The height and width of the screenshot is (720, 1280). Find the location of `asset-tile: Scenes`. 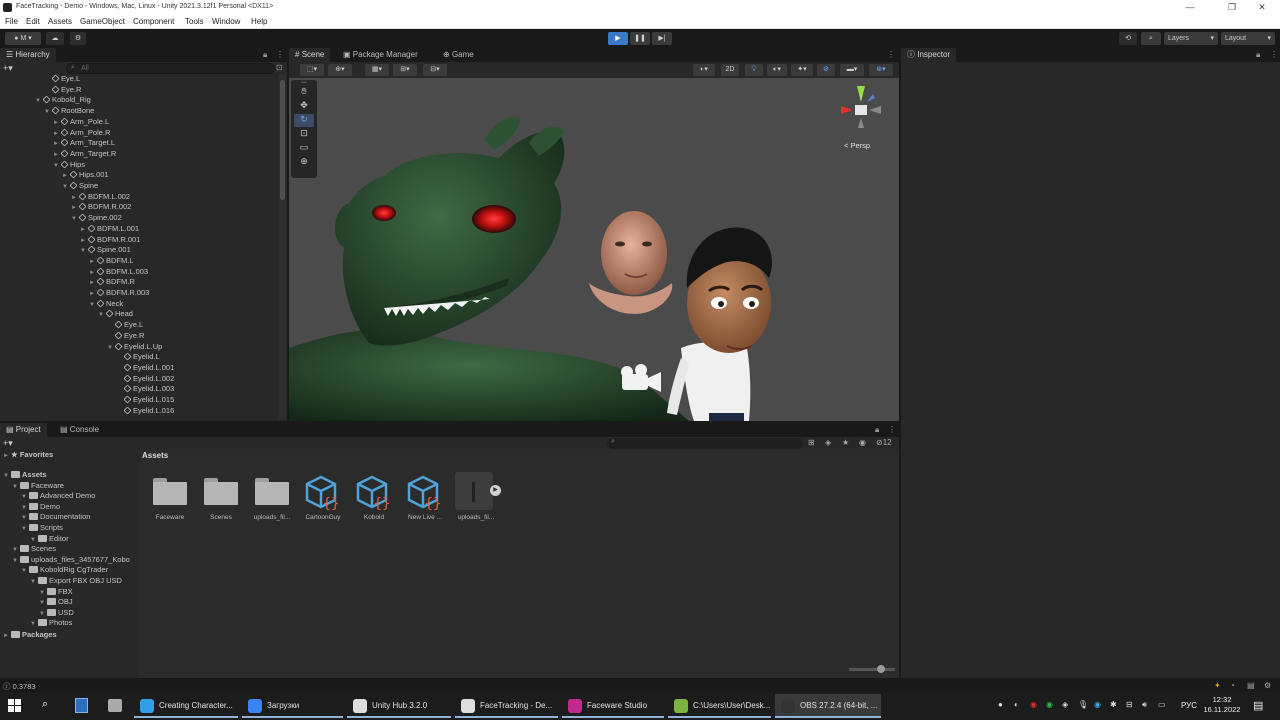

asset-tile: Scenes is located at coordinates (221, 498).